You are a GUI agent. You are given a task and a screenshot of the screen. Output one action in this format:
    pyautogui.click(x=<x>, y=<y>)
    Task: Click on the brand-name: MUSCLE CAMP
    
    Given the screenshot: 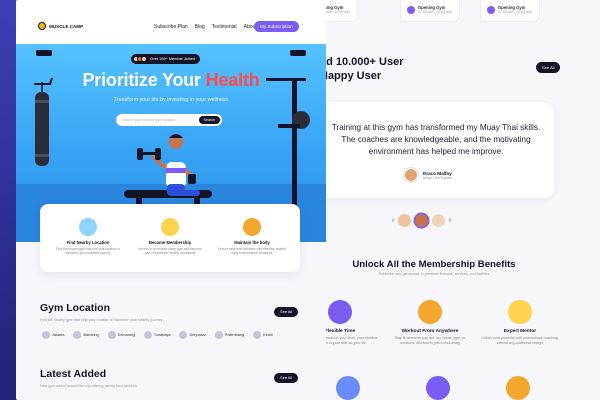 What is the action you would take?
    pyautogui.click(x=66, y=26)
    